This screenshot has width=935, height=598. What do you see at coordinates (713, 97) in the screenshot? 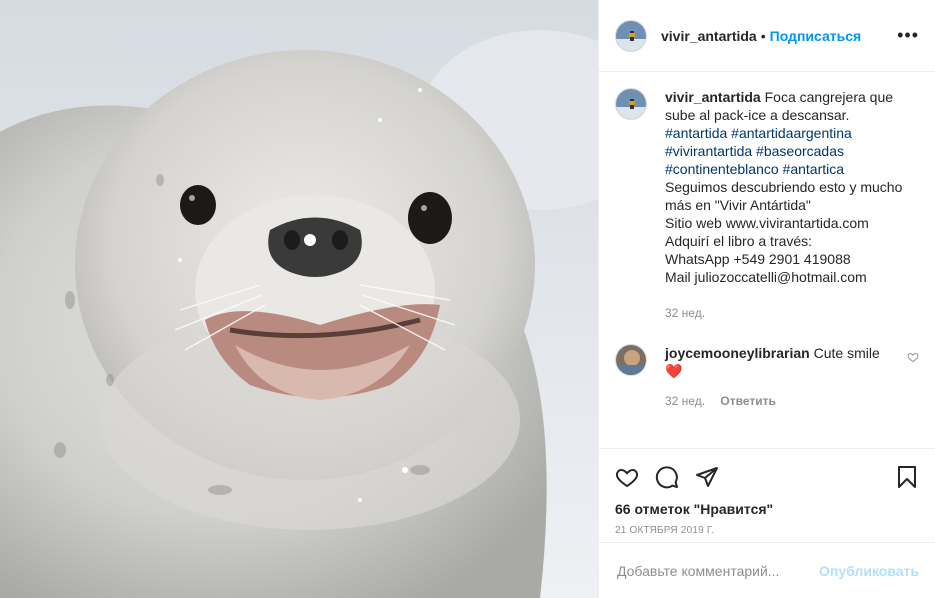
I see `caption-username: vivir_antartida` at bounding box center [713, 97].